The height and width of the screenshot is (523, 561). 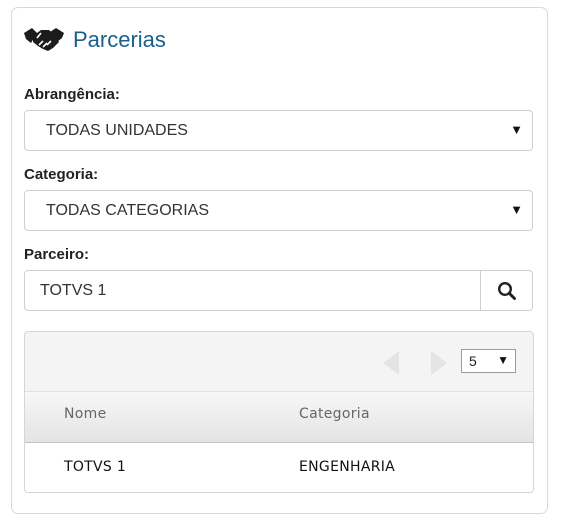 I want to click on cell-categoria: ENGENHARIA, so click(x=347, y=467).